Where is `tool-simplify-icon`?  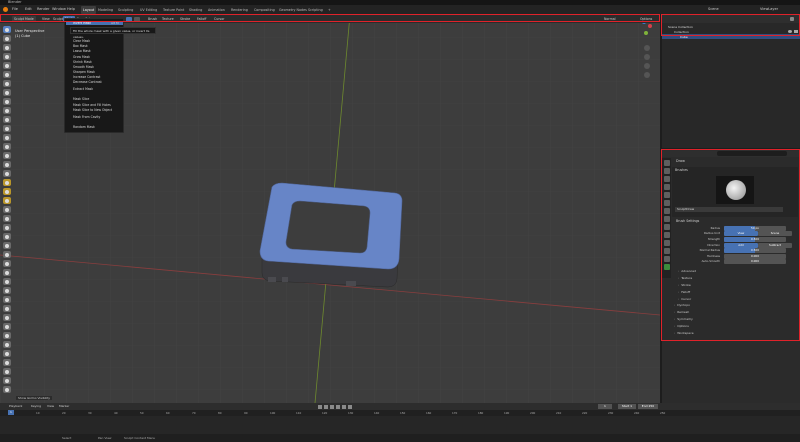 tool-simplify-icon is located at coordinates (7, 254).